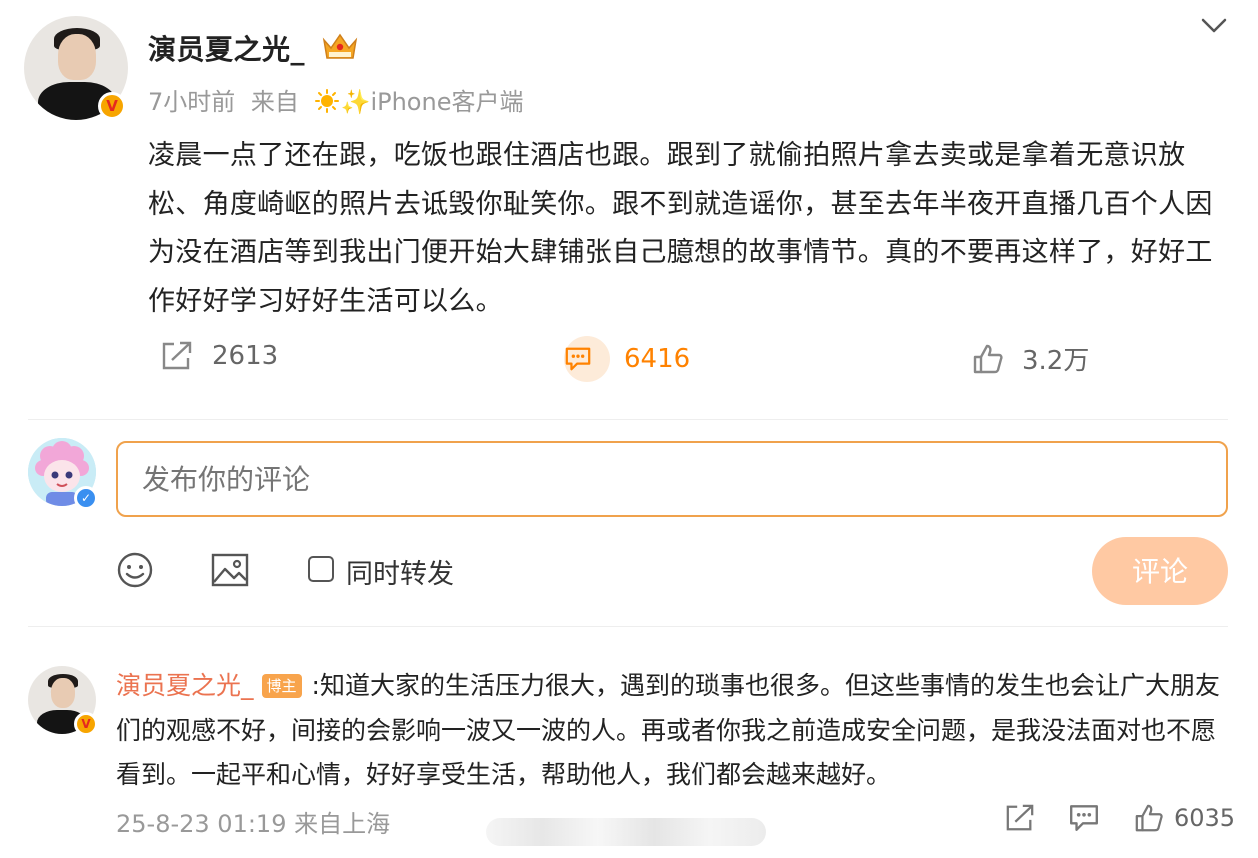 This screenshot has height=858, width=1258. What do you see at coordinates (1205, 818) in the screenshot?
I see `comment-like-count: 6035` at bounding box center [1205, 818].